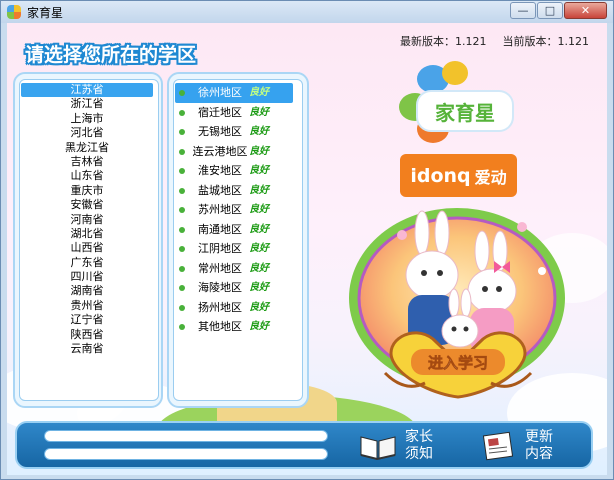 The image size is (614, 480). I want to click on province-item: 黑龙江省, so click(87, 148).